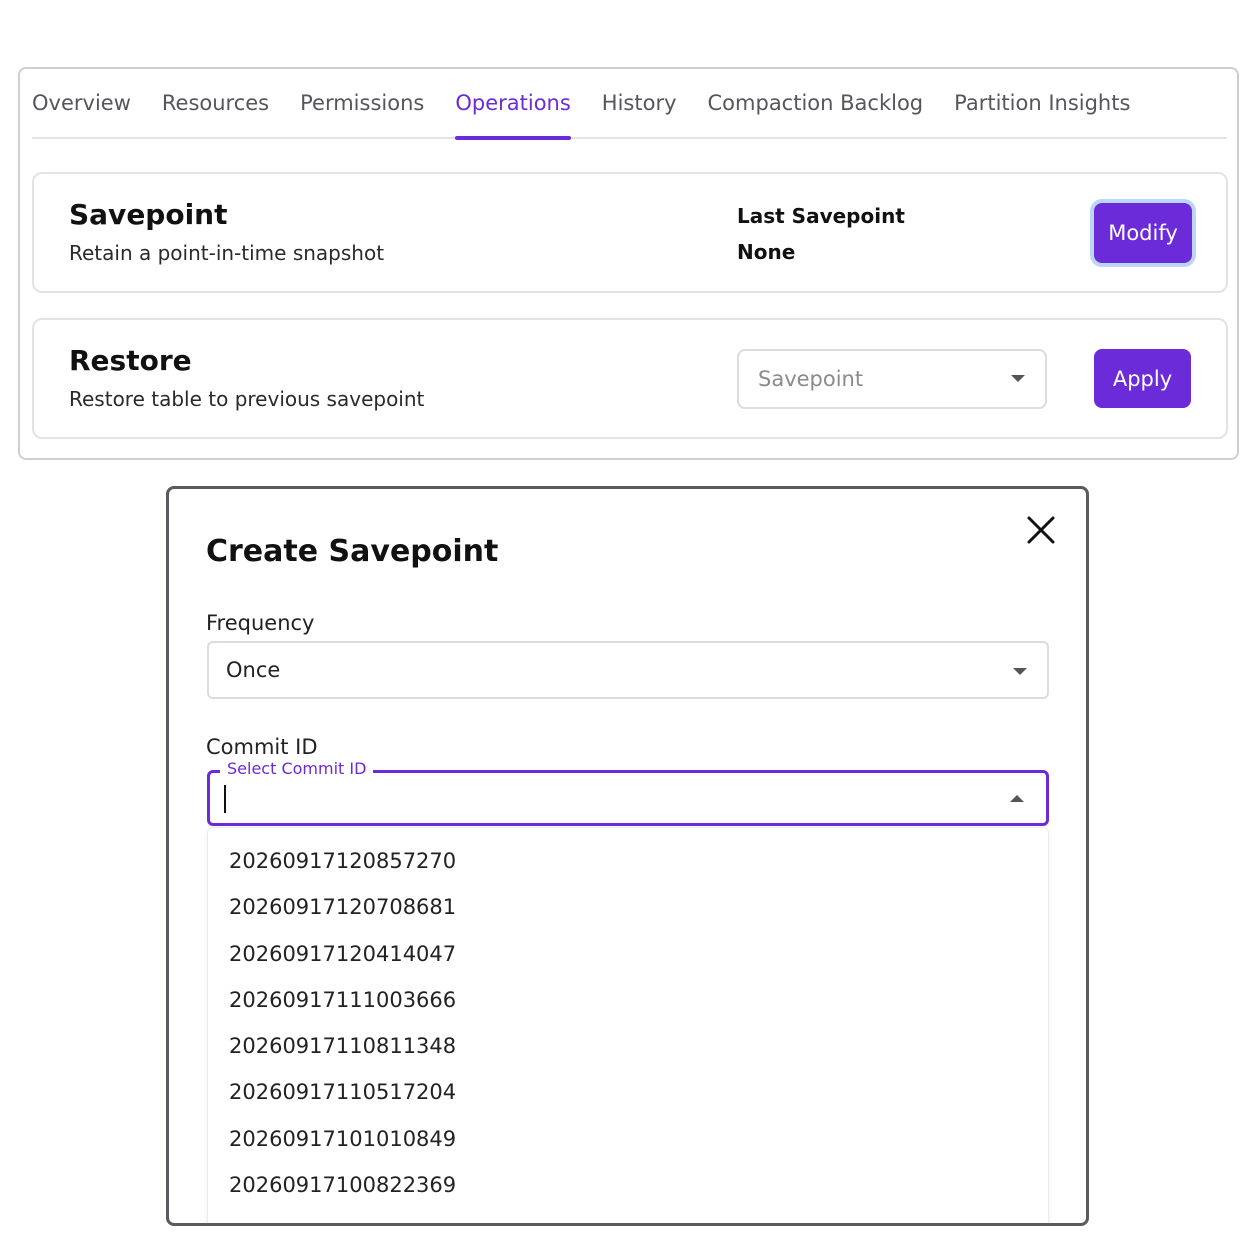  What do you see at coordinates (247, 399) in the screenshot?
I see `restore-subtitle: Restore table to previous savepoint` at bounding box center [247, 399].